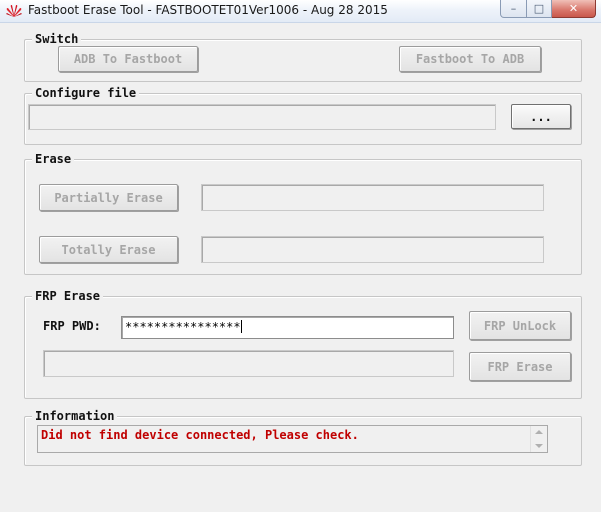  What do you see at coordinates (86, 93) in the screenshot?
I see `configure-file-group-label: Configure file` at bounding box center [86, 93].